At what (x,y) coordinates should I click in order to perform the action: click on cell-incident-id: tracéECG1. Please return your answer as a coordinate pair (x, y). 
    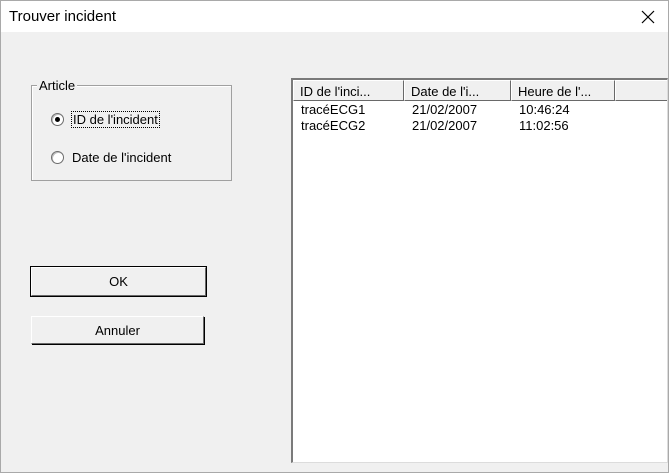
    Looking at the image, I should click on (333, 109).